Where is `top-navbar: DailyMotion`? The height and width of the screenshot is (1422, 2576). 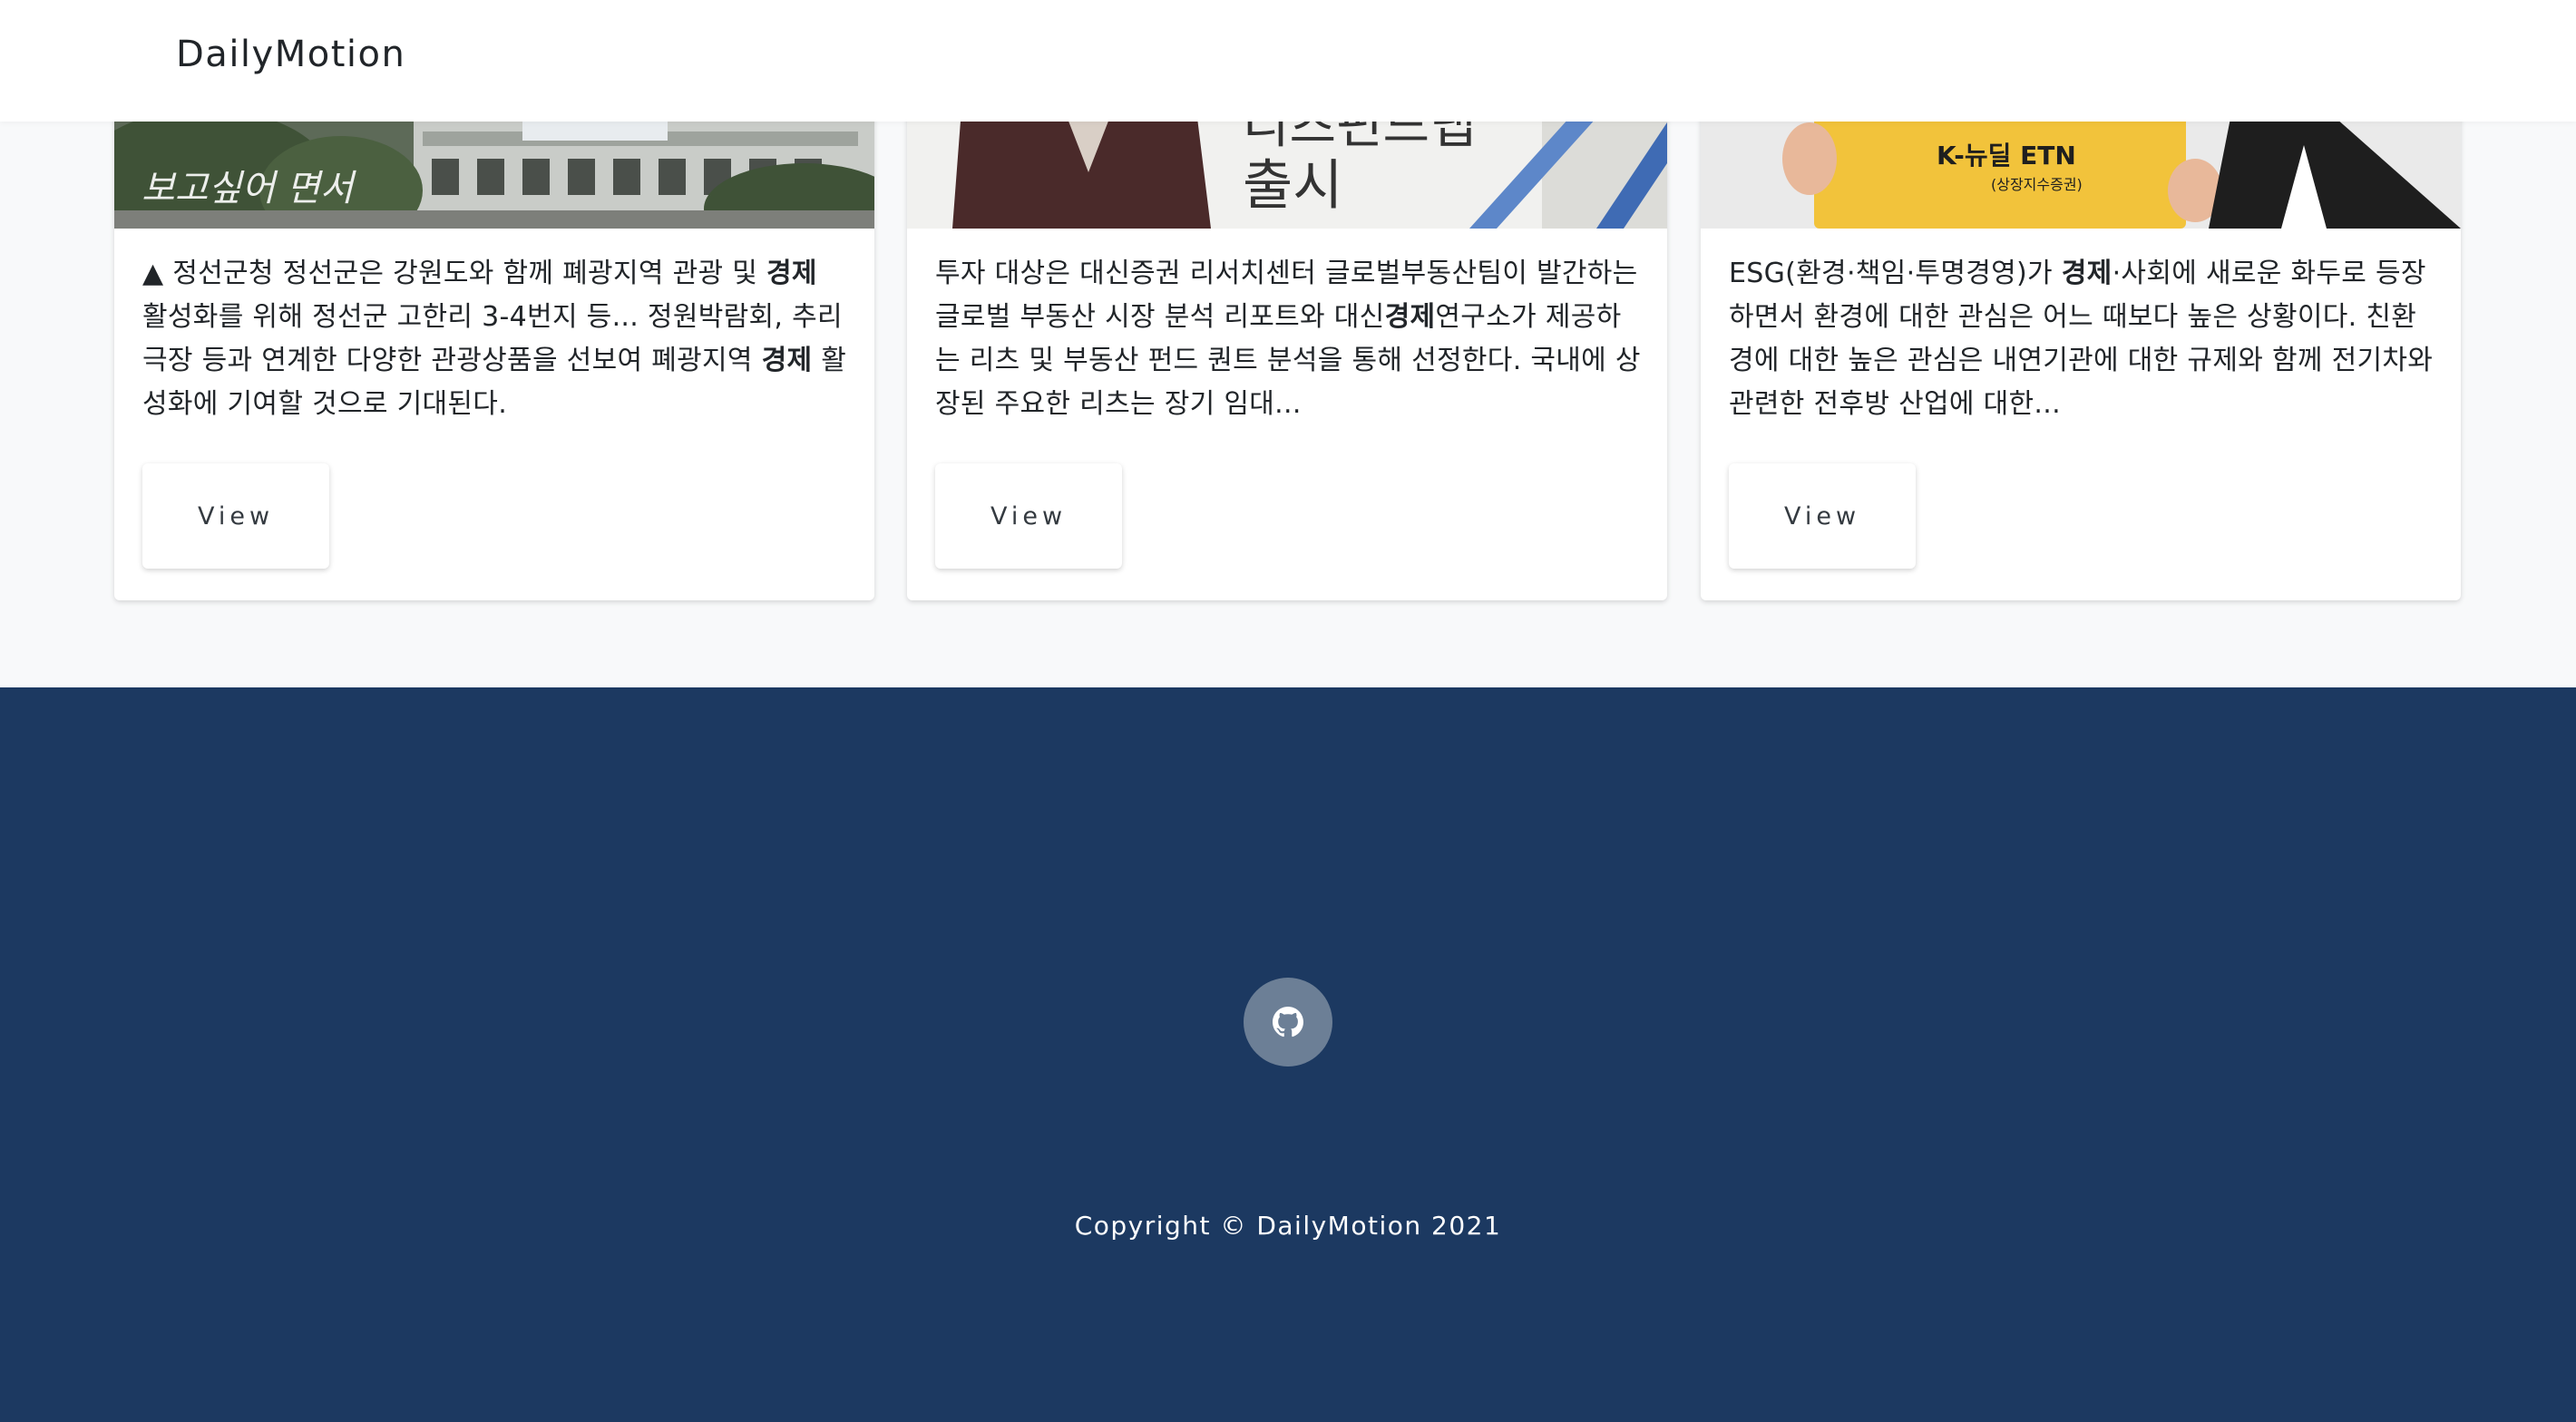
top-navbar: DailyMotion is located at coordinates (1288, 61).